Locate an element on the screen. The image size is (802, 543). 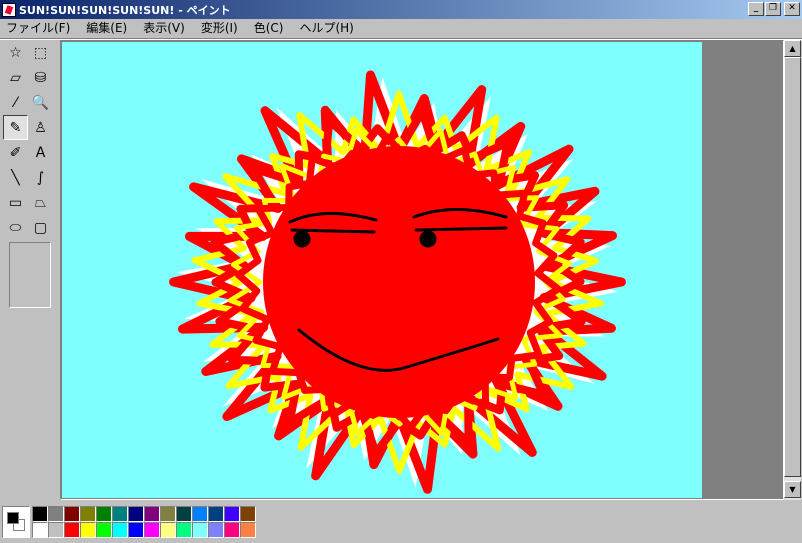
tool-ellipse: ⬭ is located at coordinates (15, 227).